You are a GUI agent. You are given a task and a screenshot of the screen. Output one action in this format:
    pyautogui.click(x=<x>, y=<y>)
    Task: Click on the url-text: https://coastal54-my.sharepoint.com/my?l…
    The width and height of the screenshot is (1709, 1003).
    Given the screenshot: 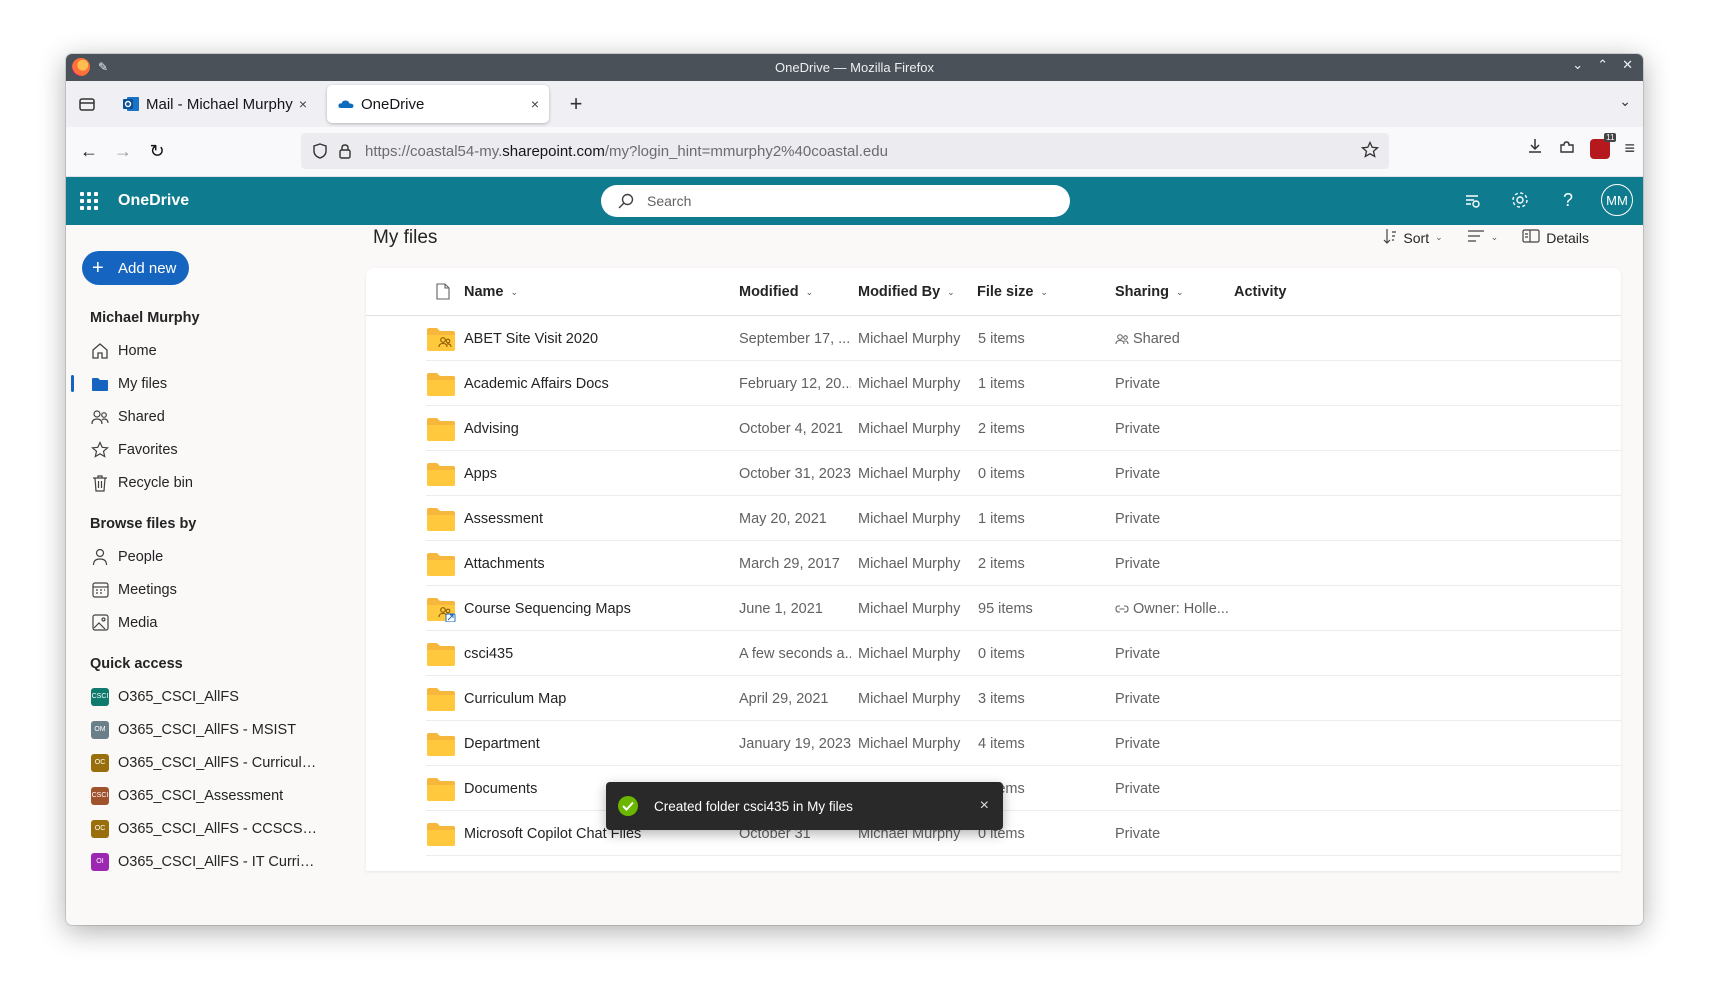 What is the action you would take?
    pyautogui.click(x=626, y=151)
    